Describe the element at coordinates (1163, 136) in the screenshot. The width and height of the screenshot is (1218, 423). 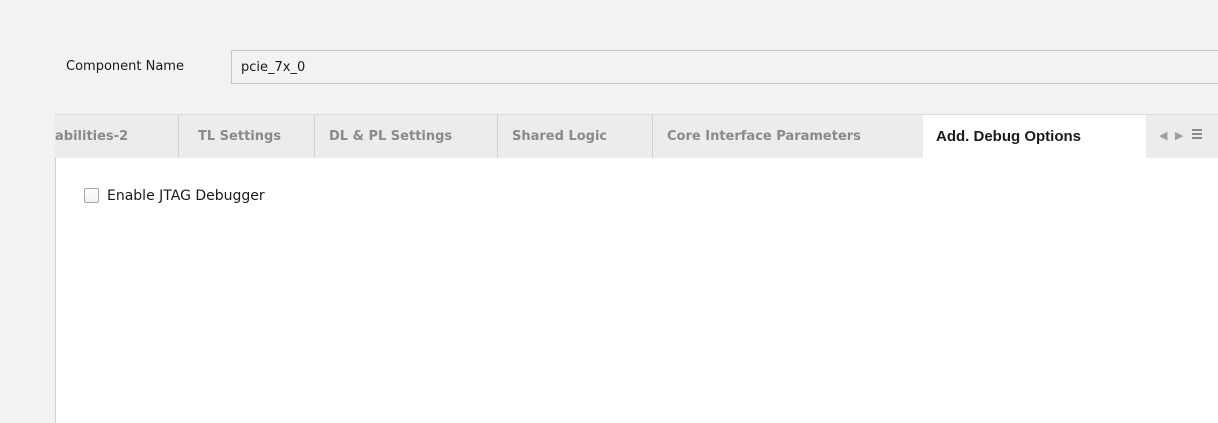
I see `chevron-left-icon: ◀` at that location.